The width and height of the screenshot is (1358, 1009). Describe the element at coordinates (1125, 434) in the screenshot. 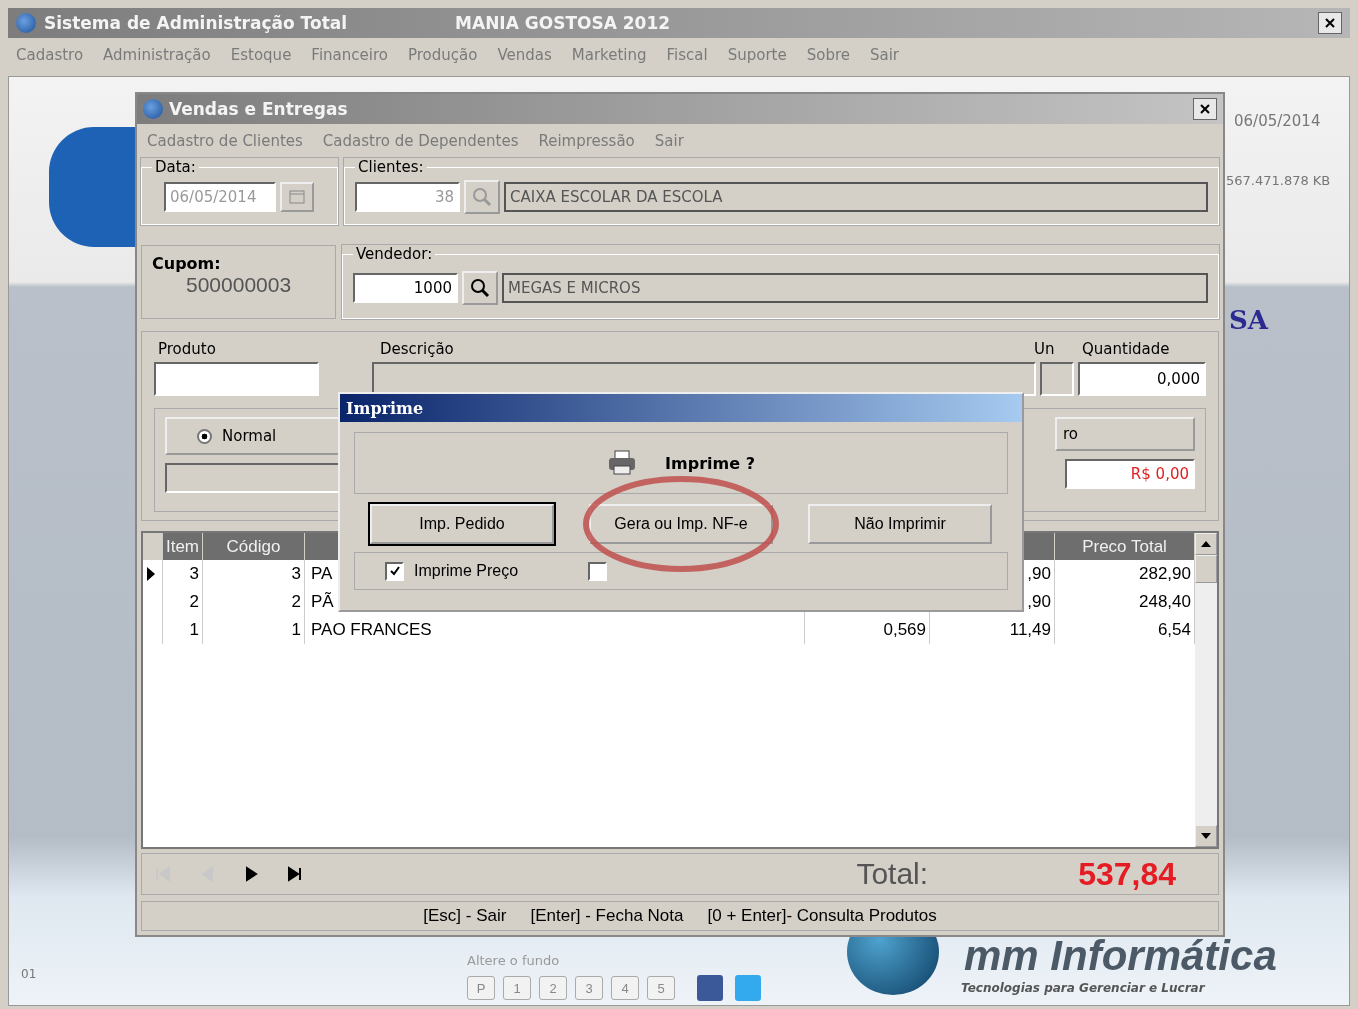

I see `action-button: ro` at that location.